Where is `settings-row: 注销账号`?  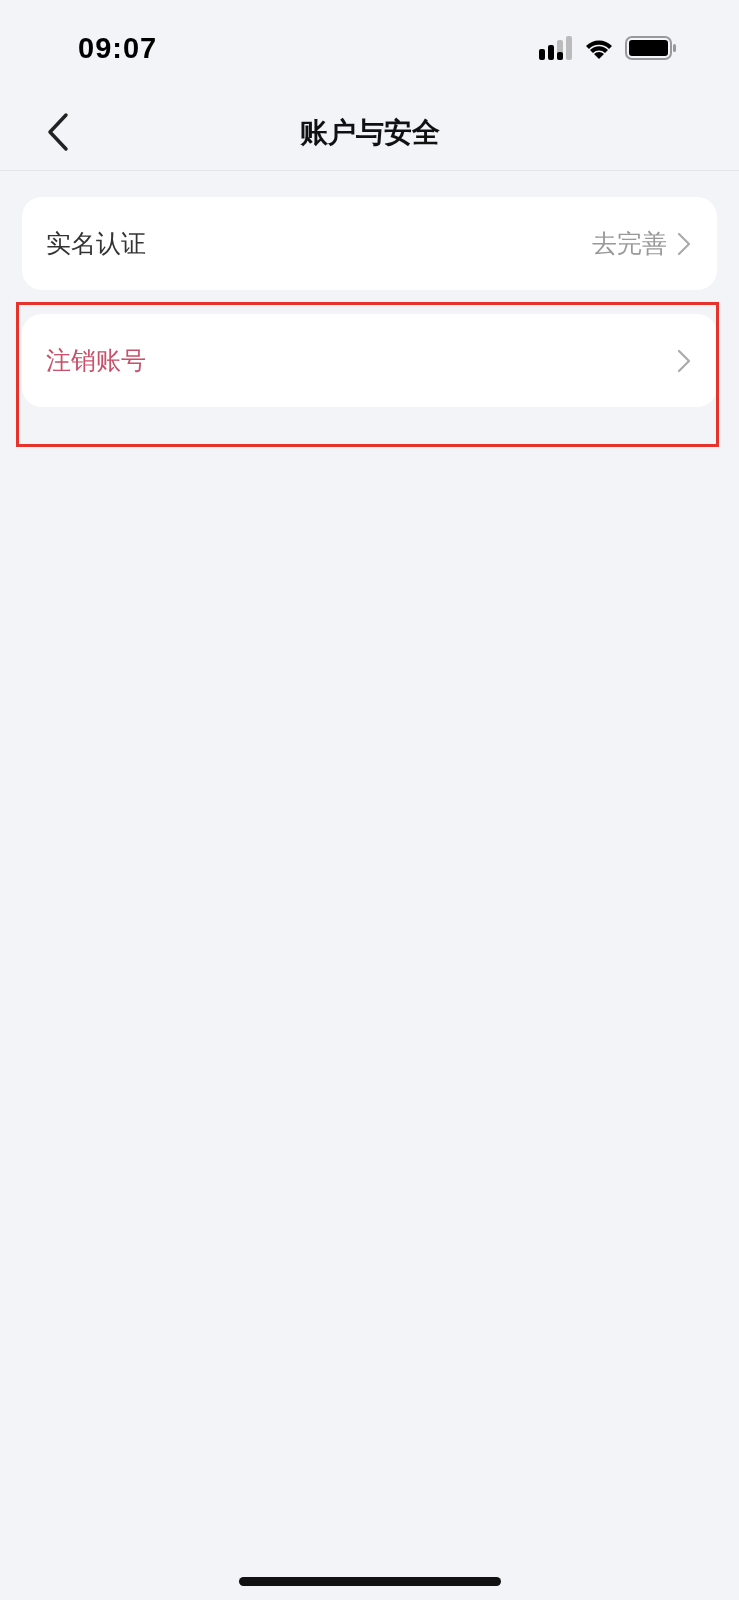
settings-row: 注销账号 is located at coordinates (369, 360).